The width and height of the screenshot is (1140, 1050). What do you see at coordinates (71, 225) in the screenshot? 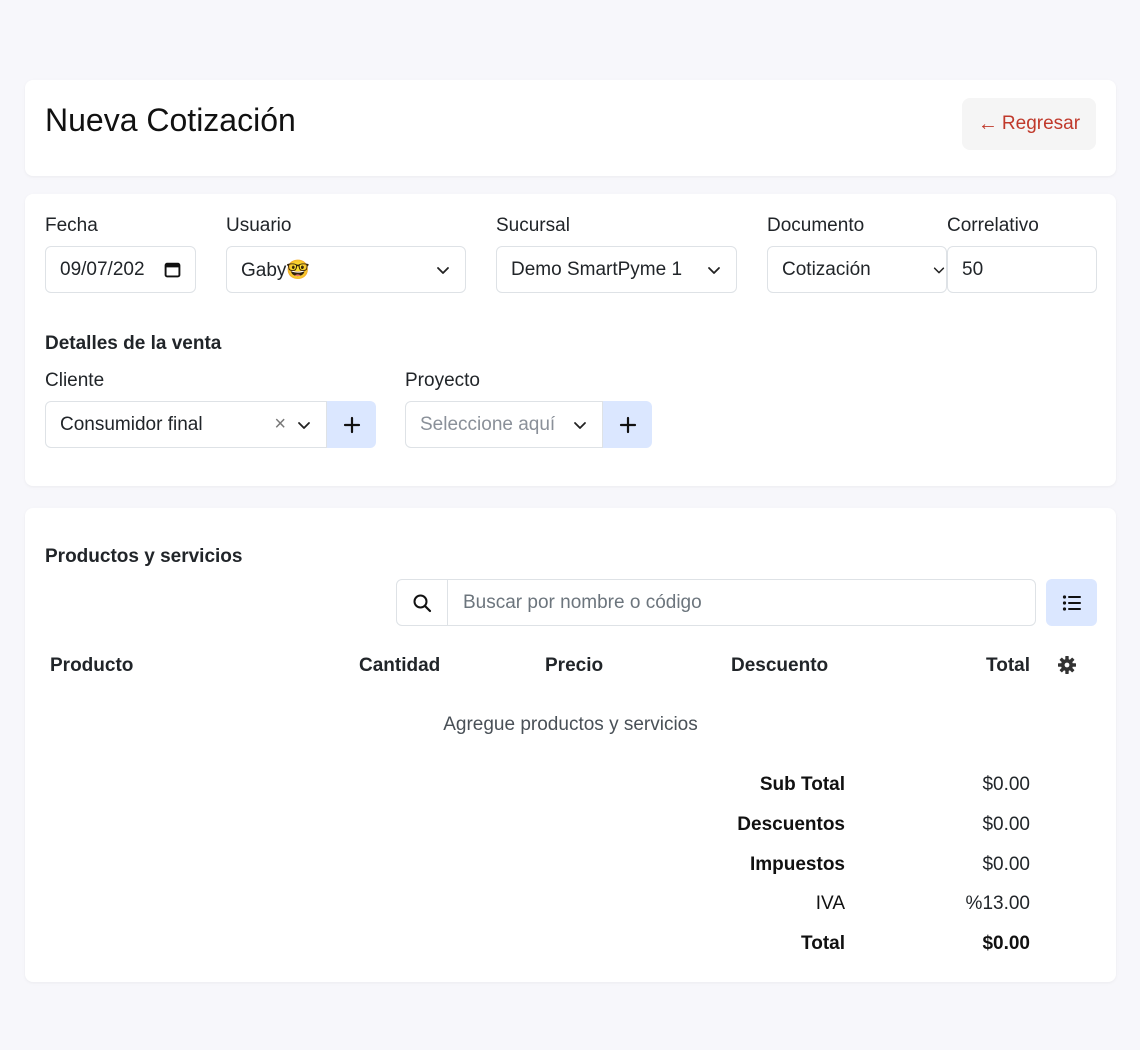
I see `fecha-label: Fecha` at bounding box center [71, 225].